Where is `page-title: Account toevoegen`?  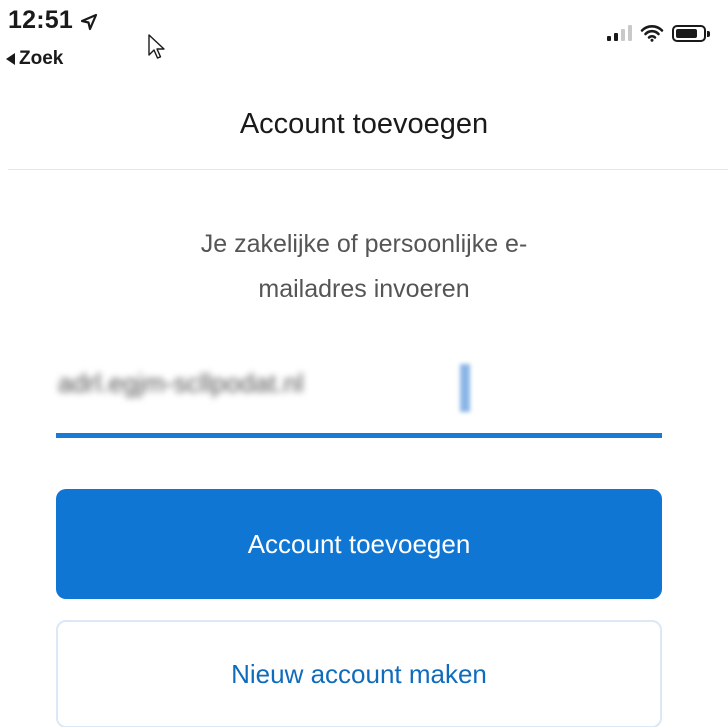
page-title: Account toevoegen is located at coordinates (364, 124).